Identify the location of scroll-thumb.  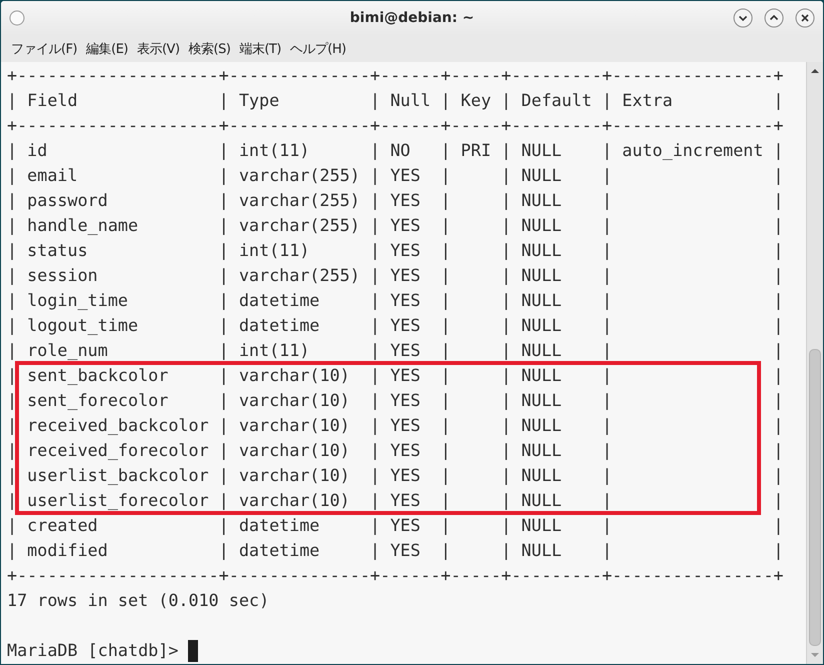
(815, 497).